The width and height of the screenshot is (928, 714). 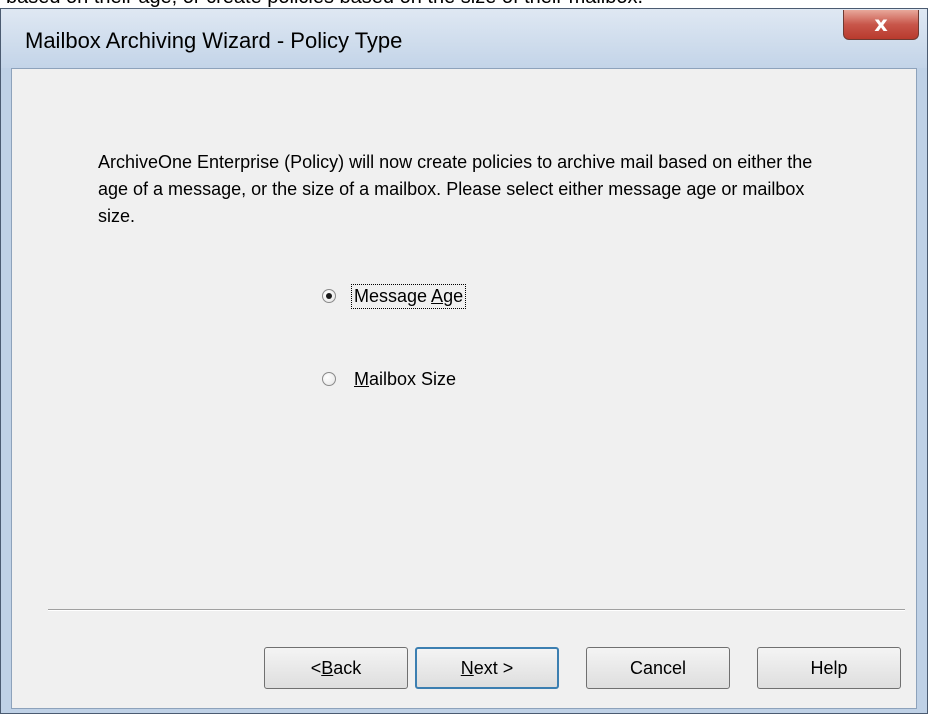 I want to click on close-icon: x, so click(x=881, y=24).